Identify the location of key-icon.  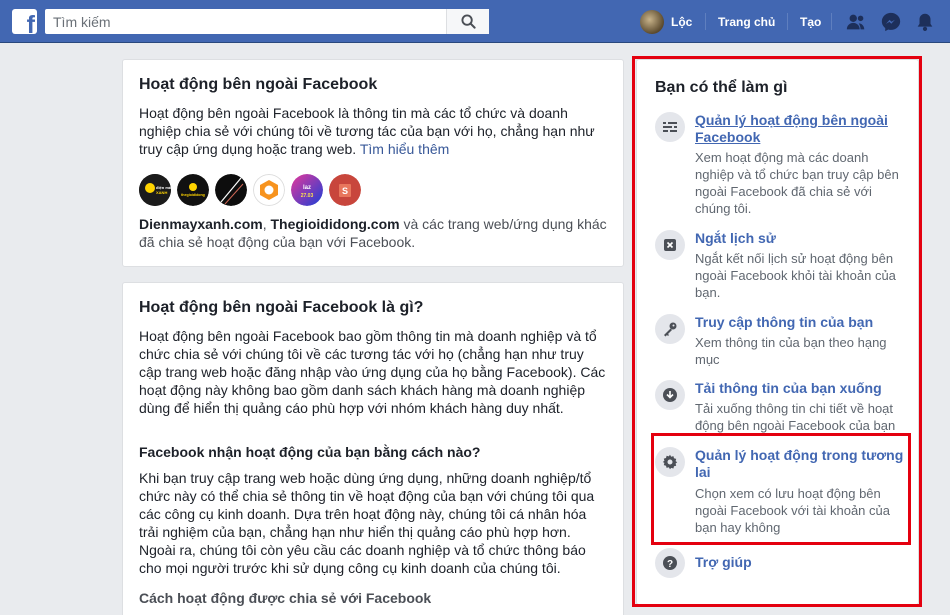
(670, 329).